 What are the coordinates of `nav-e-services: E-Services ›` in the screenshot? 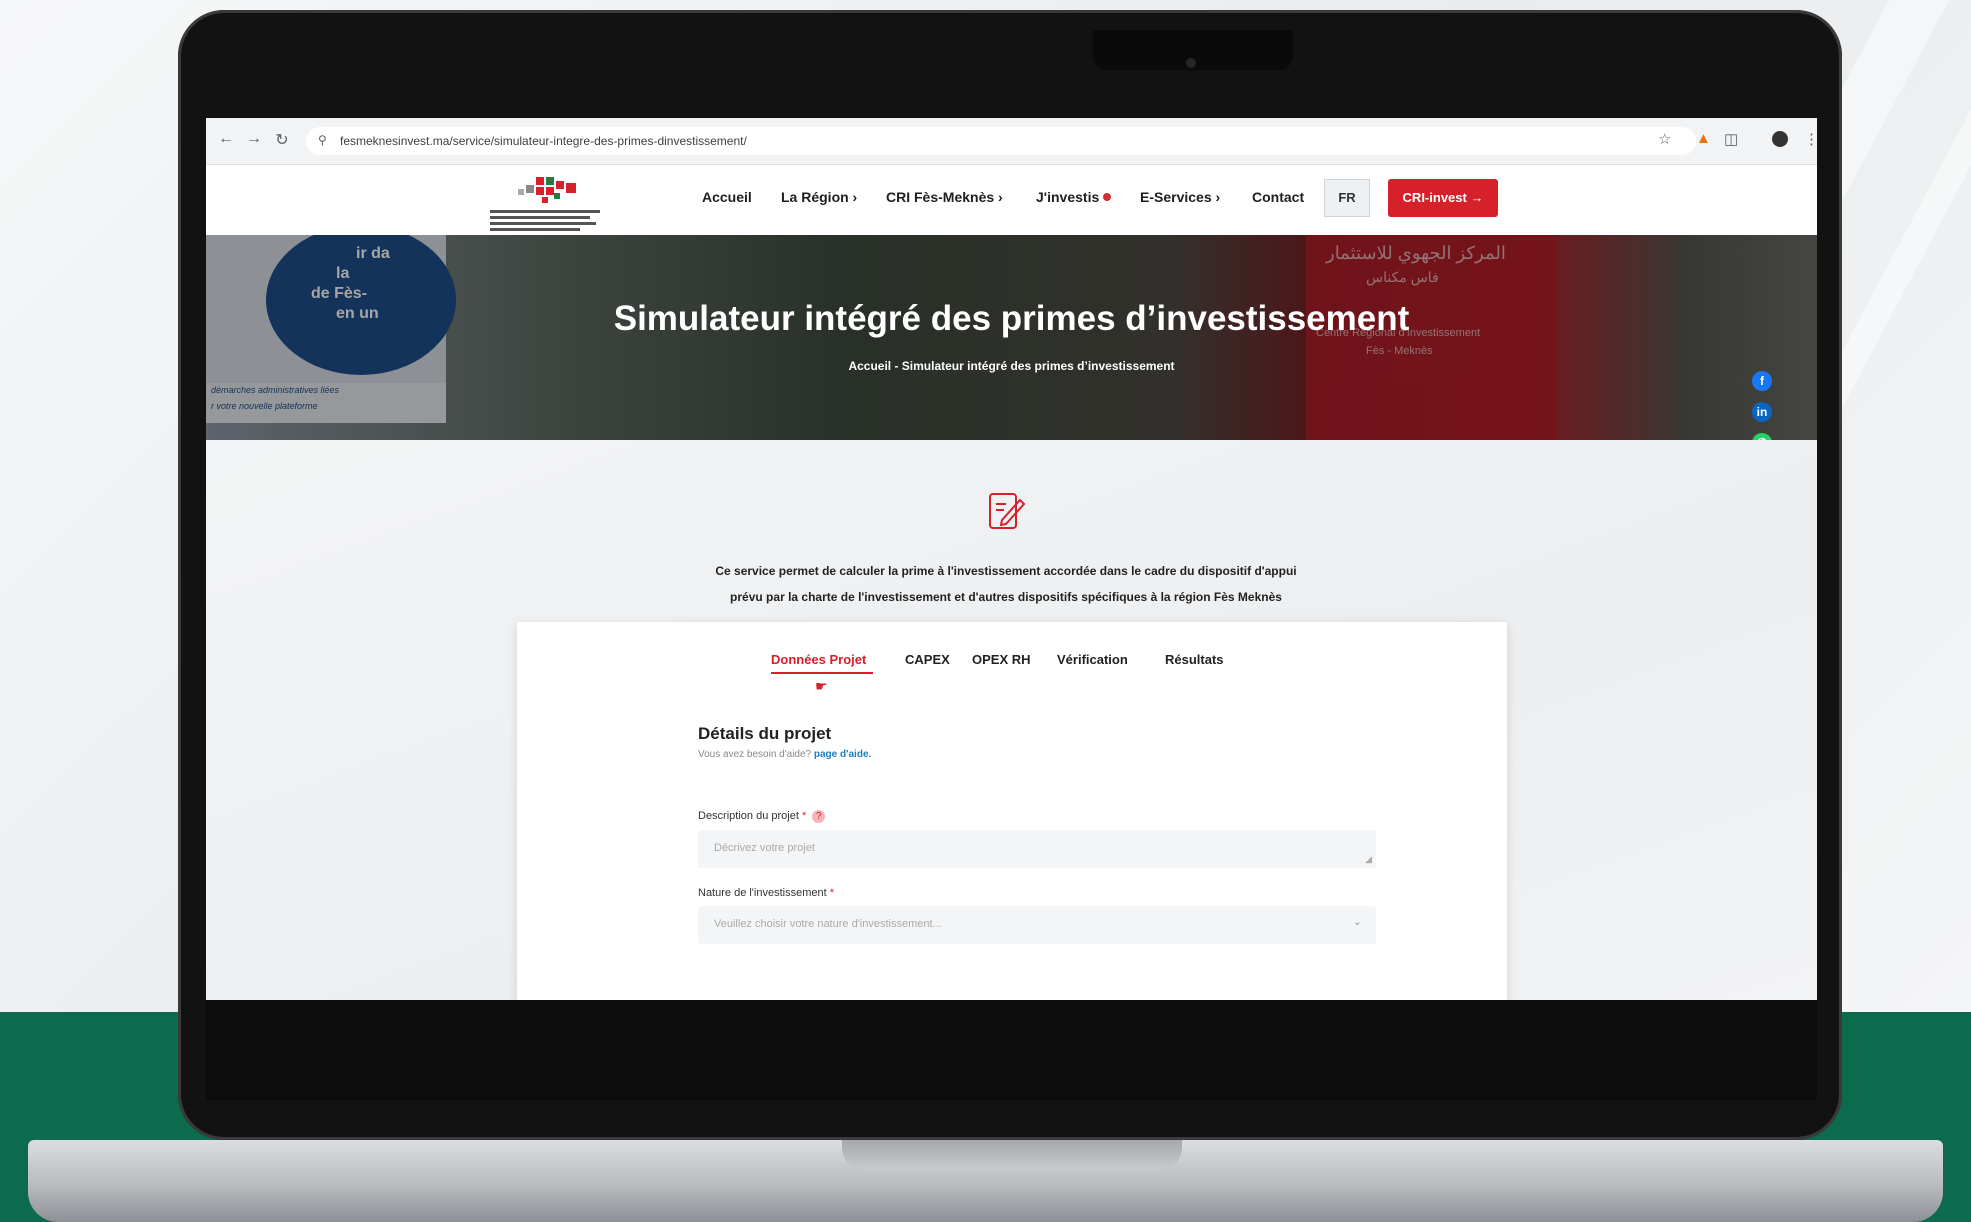 It's located at (1180, 197).